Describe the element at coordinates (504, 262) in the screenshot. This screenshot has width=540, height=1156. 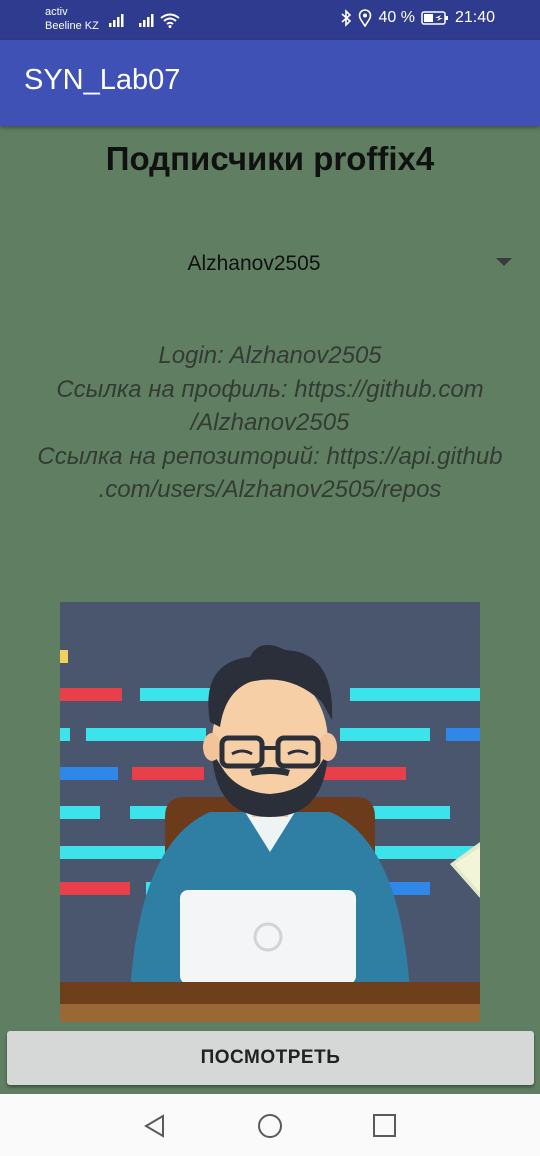
I see `dropdown-arrow-icon` at that location.